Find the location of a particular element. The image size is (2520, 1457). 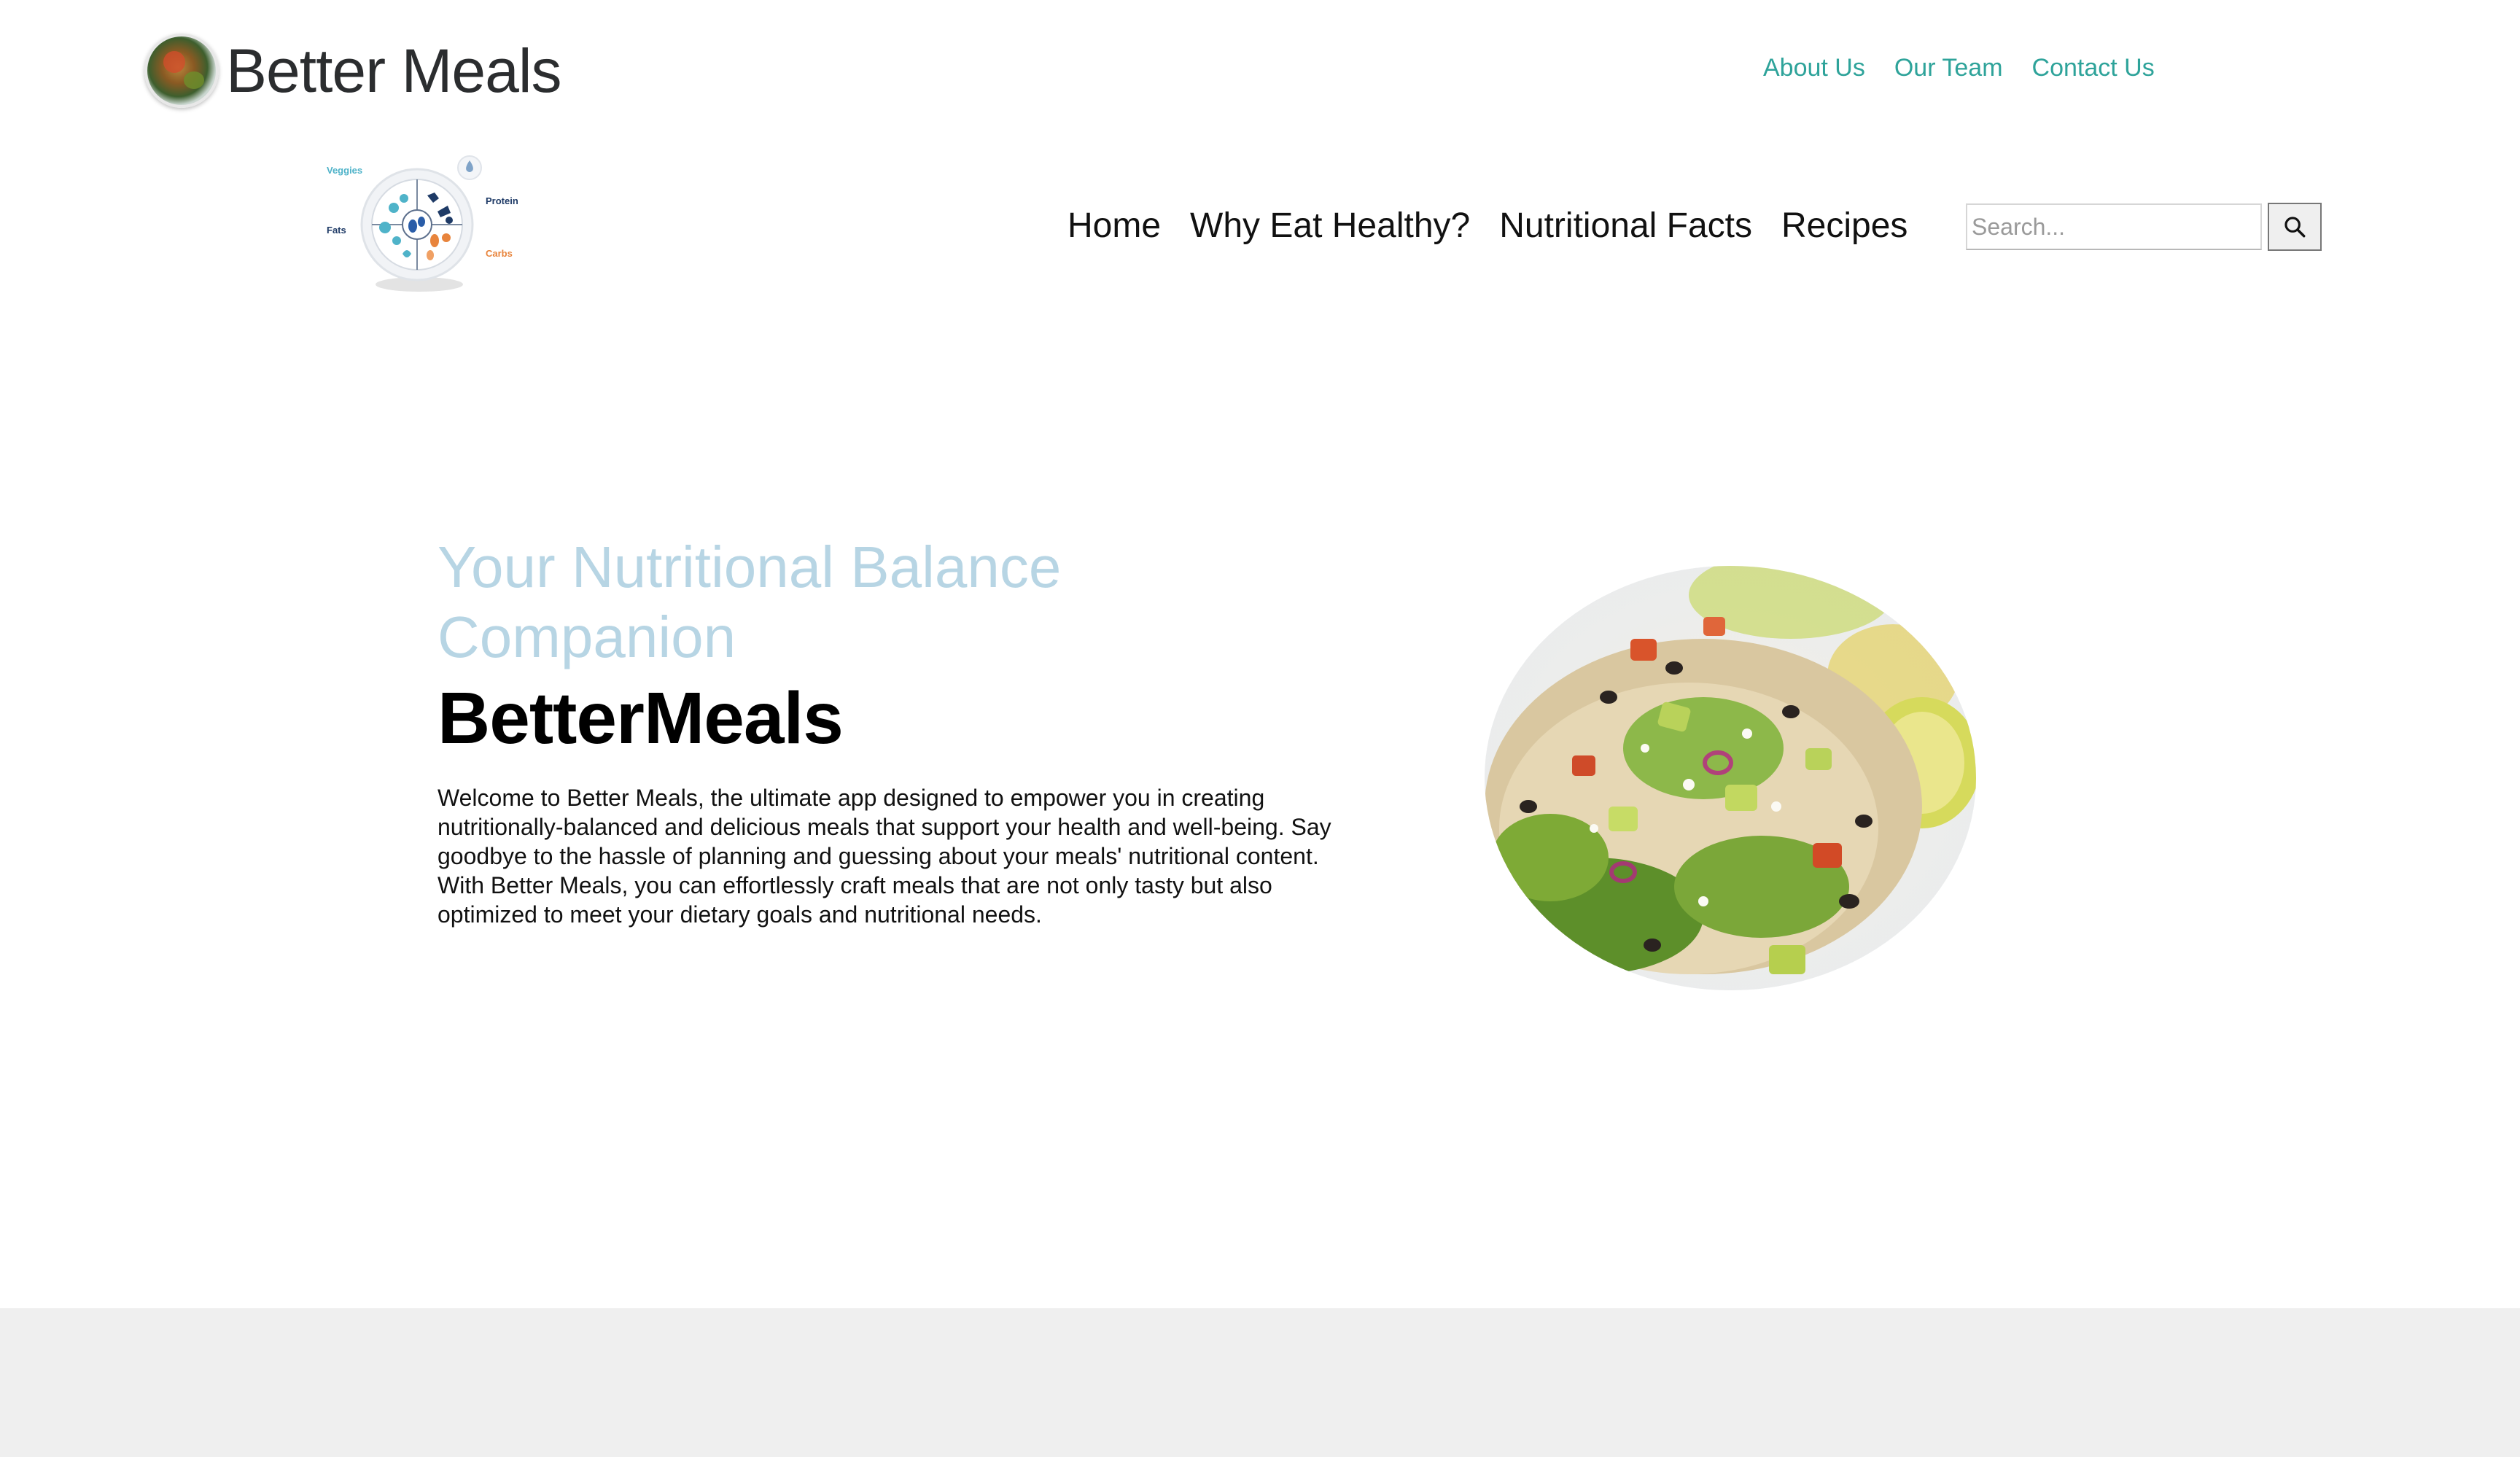

footer is located at coordinates (1260, 1383).